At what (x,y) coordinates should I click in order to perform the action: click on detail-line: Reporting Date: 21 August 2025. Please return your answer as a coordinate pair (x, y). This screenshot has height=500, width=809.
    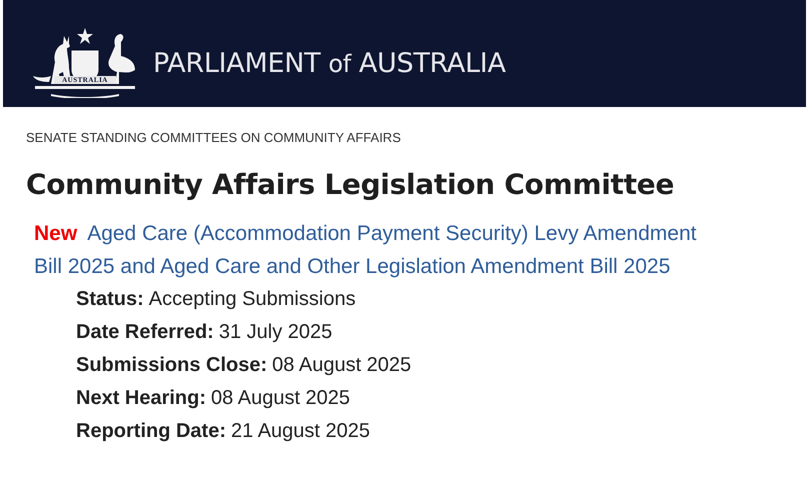
    Looking at the image, I should click on (224, 431).